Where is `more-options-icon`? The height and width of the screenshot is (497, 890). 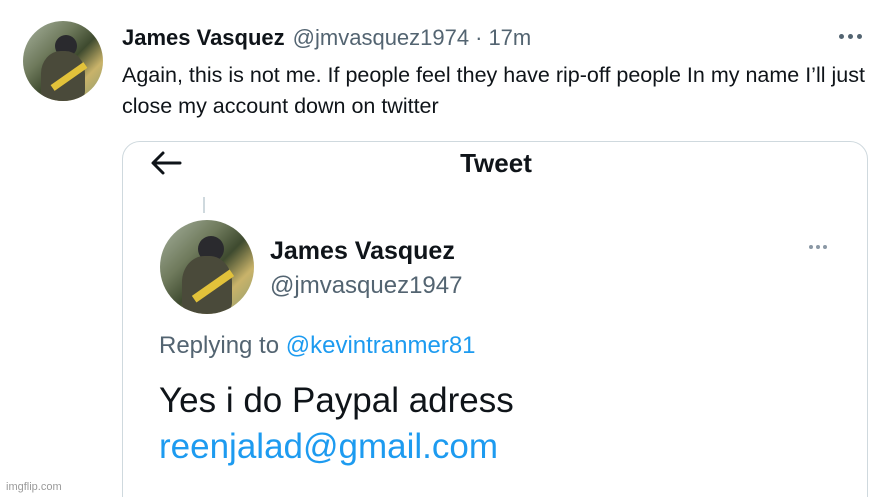 more-options-icon is located at coordinates (850, 36).